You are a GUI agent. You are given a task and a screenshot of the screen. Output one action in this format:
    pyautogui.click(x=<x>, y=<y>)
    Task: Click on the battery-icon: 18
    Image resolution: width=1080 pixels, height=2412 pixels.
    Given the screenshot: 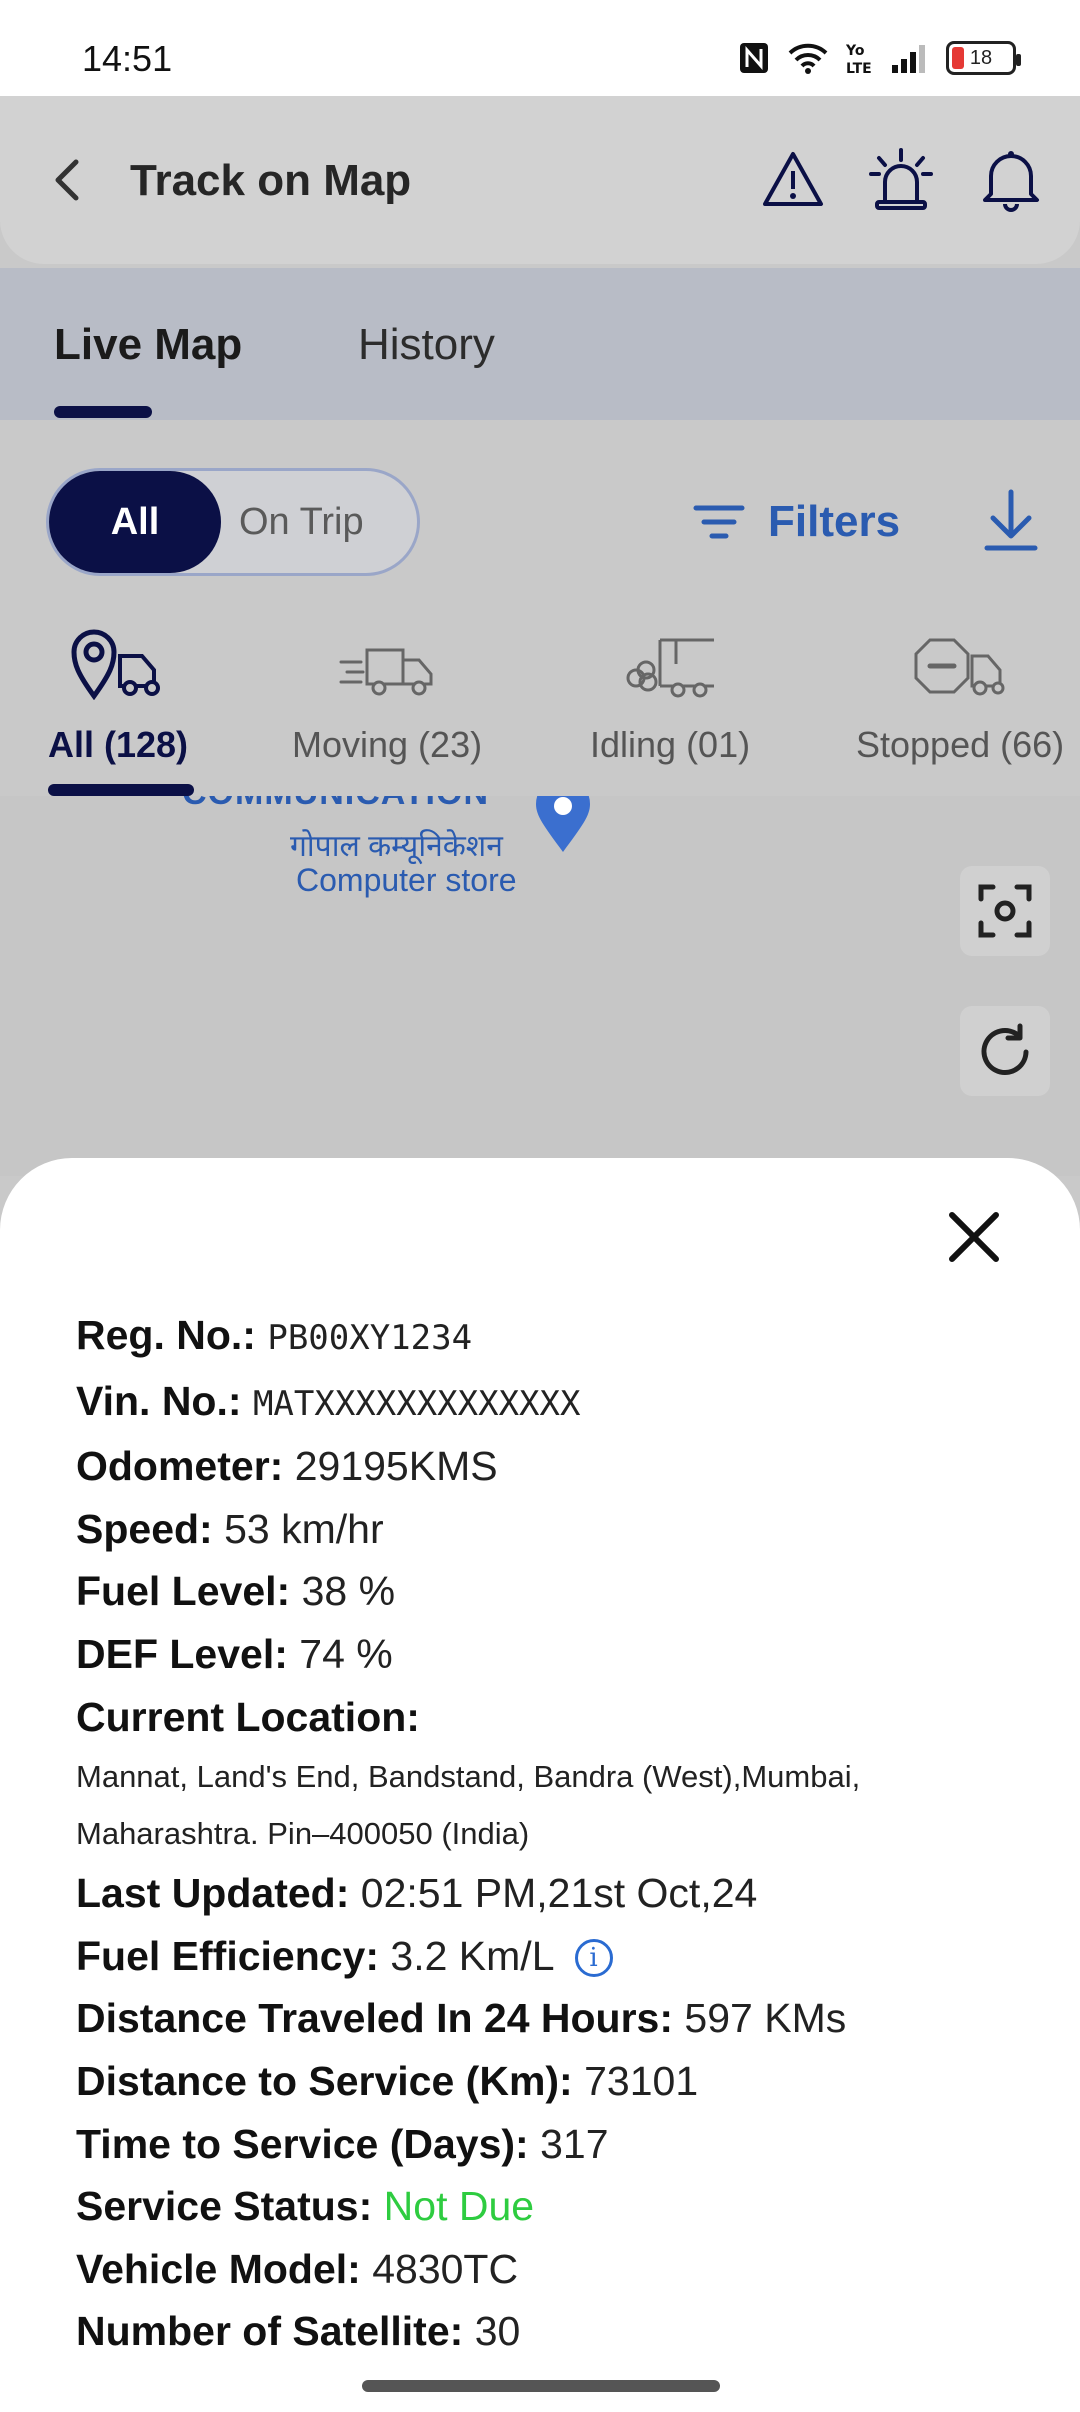 What is the action you would take?
    pyautogui.click(x=983, y=58)
    